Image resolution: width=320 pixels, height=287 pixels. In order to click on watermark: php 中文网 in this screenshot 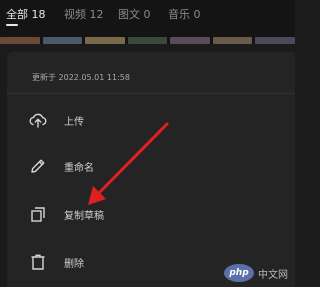, I will do `click(259, 273)`.